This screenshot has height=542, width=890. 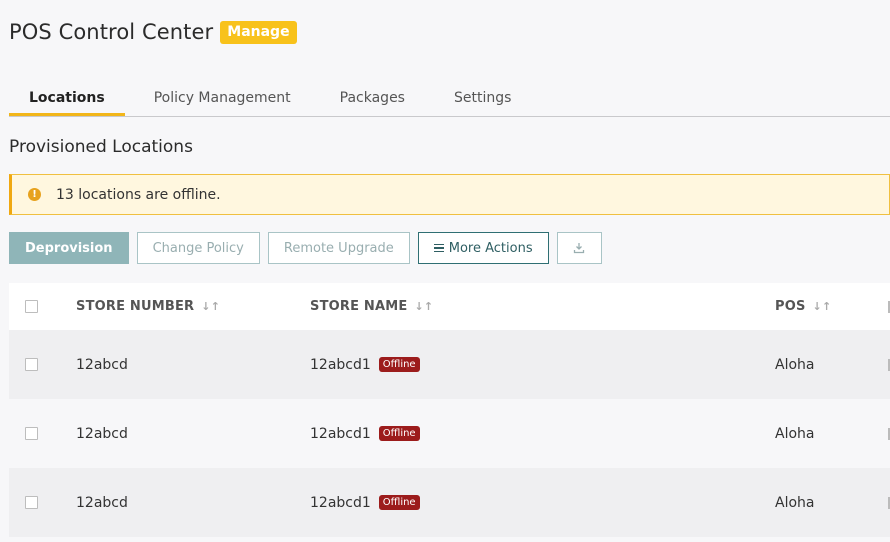 I want to click on tab-settings: Settings, so click(x=482, y=97).